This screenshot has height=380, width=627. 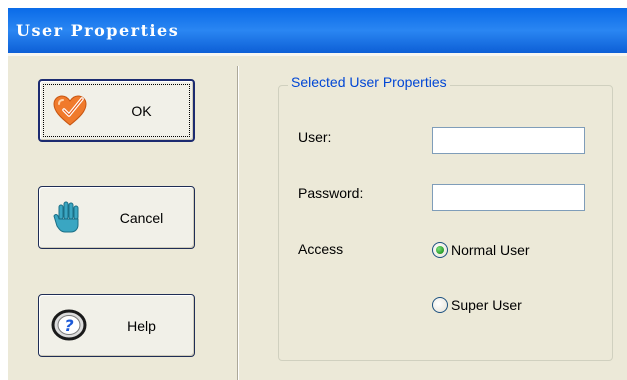 I want to click on title-bar: User Properties, so click(x=317, y=30).